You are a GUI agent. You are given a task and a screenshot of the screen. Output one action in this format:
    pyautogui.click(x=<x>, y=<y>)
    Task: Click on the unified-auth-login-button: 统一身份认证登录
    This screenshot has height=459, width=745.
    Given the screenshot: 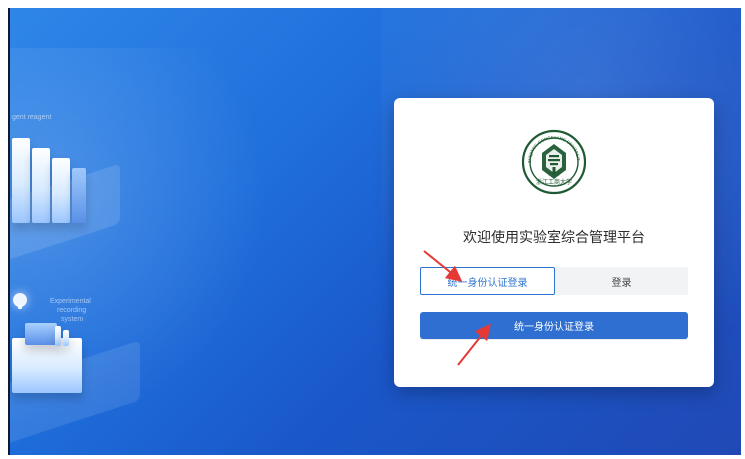 What is the action you would take?
    pyautogui.click(x=554, y=325)
    